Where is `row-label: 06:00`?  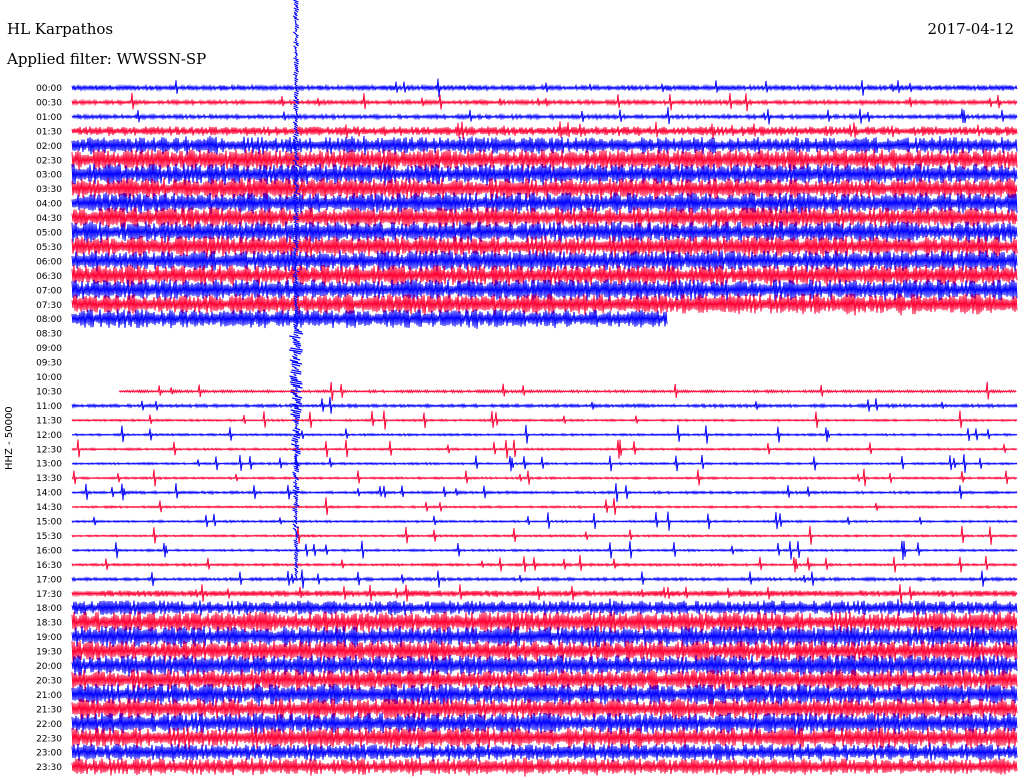
row-label: 06:00 is located at coordinates (49, 262).